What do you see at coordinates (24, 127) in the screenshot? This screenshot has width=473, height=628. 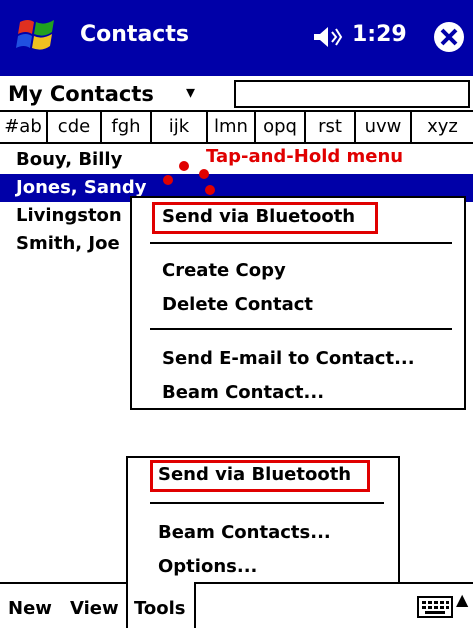 I see `tab-ab: #ab` at bounding box center [24, 127].